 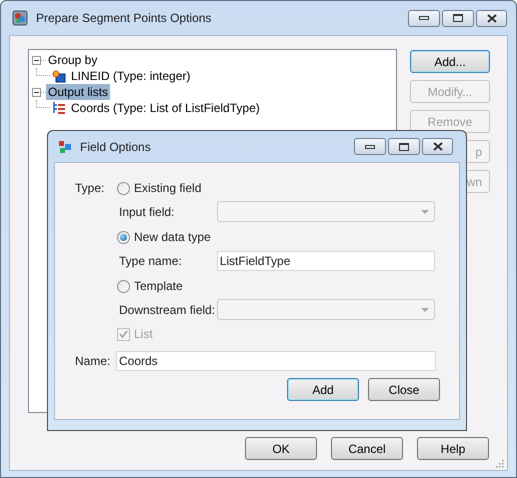 I want to click on radio-label: New data type, so click(x=172, y=237).